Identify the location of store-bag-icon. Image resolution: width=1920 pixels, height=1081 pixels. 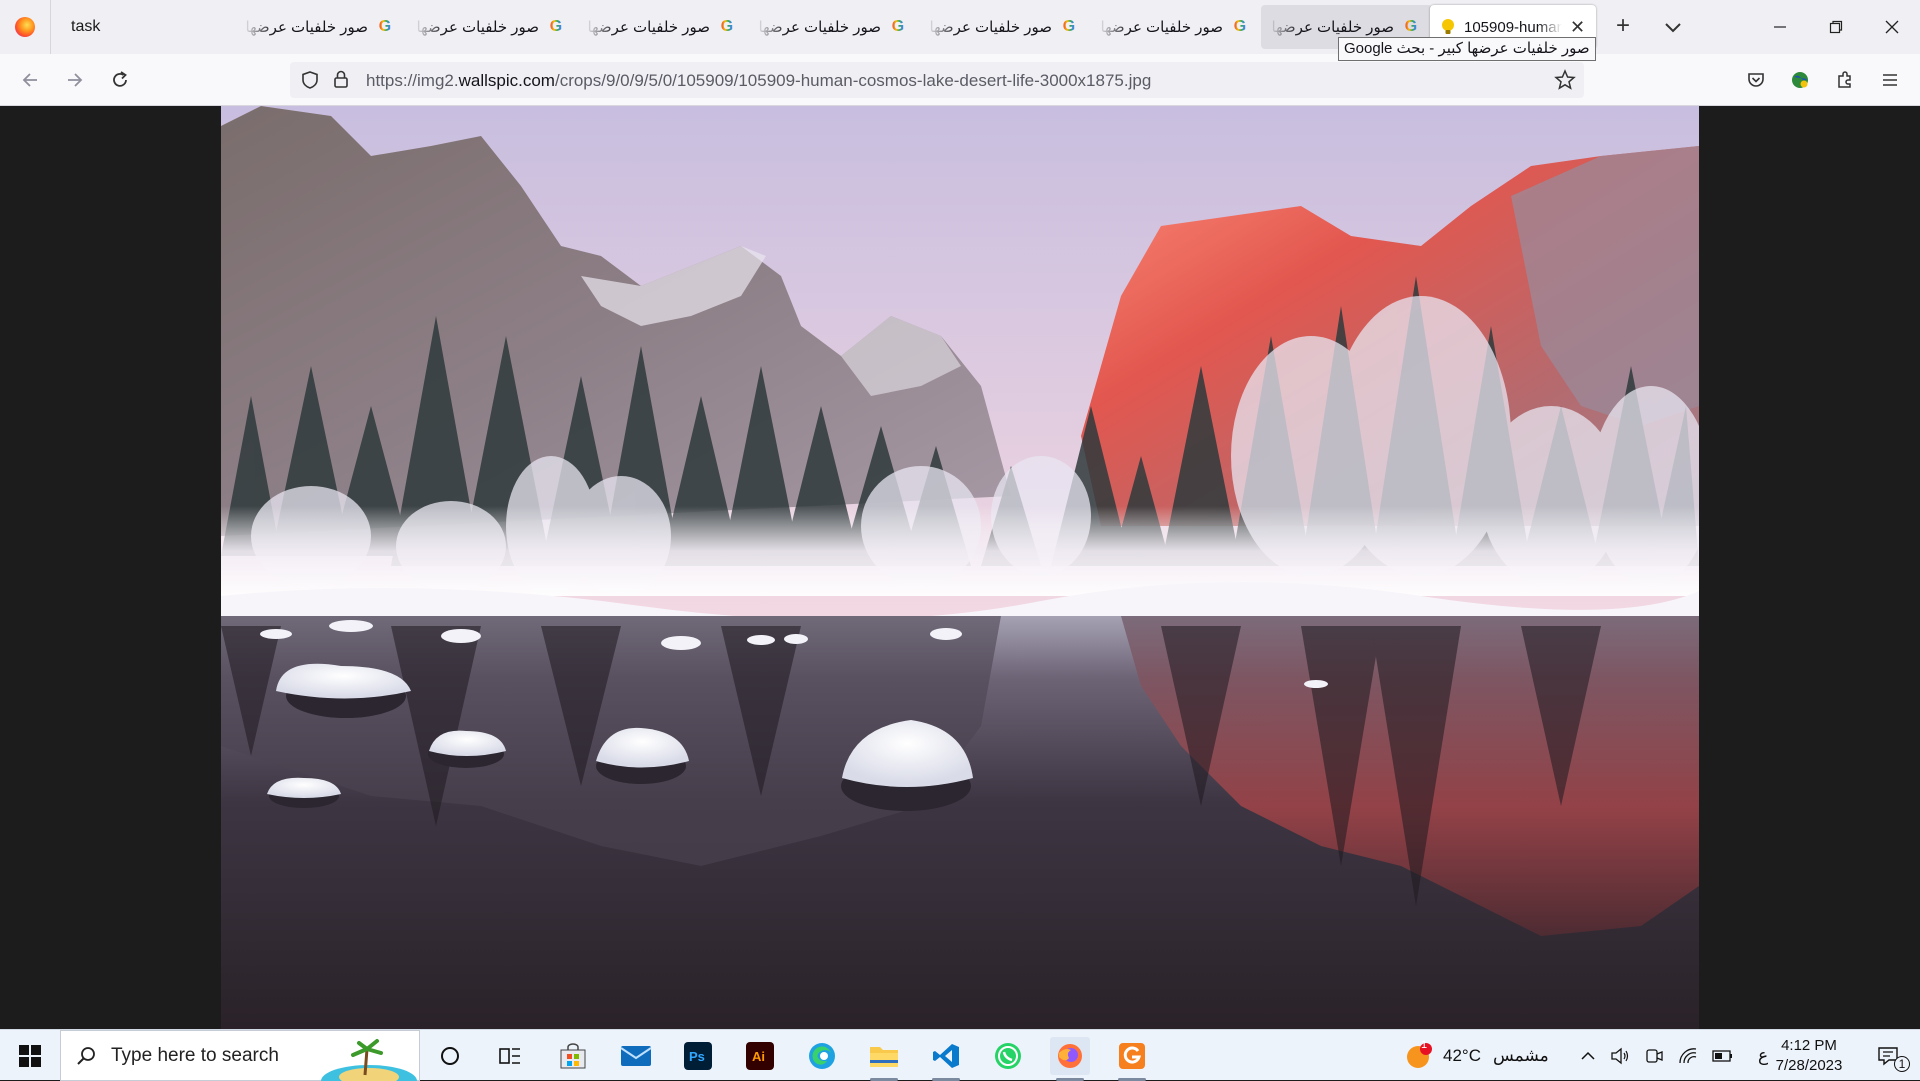
(573, 1056).